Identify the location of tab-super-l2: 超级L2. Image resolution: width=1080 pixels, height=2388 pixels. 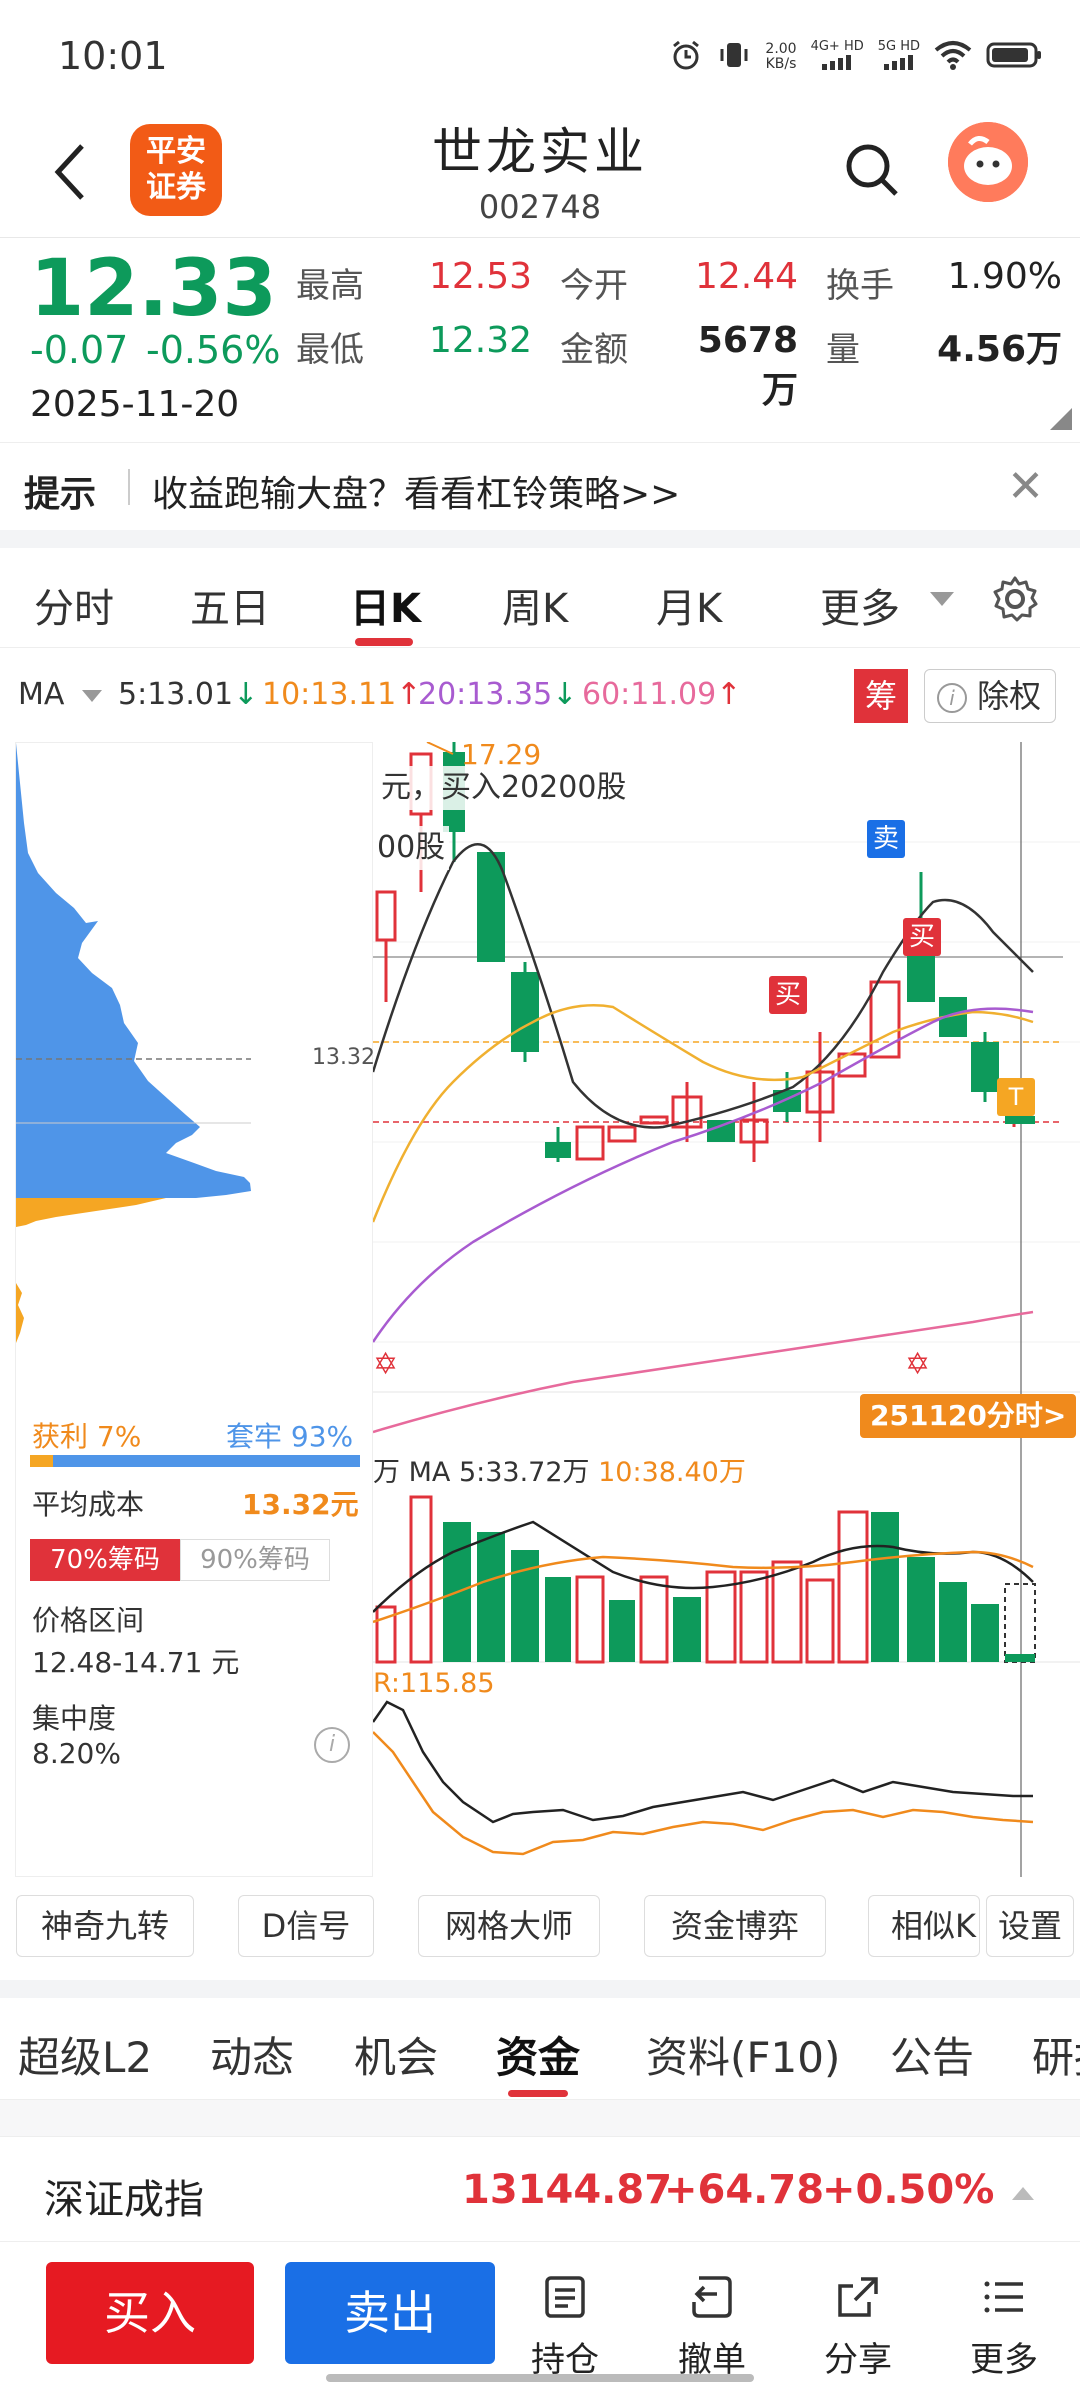
(85, 2054).